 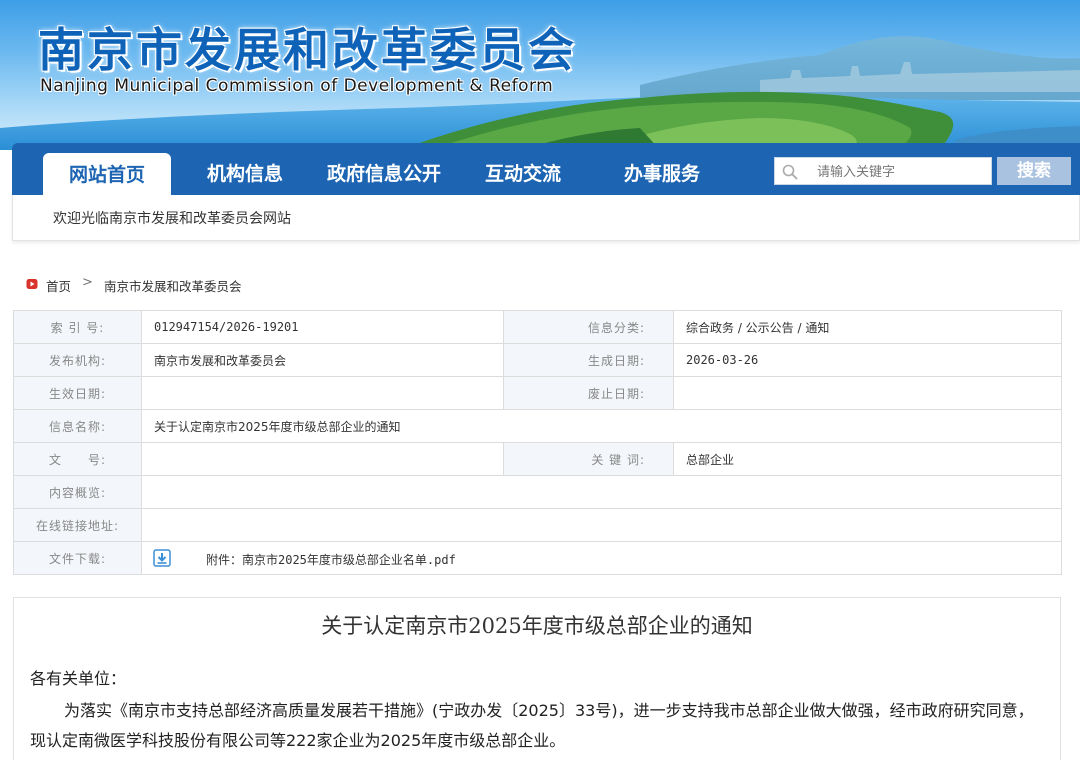 I want to click on site-title: 南京市发展和改革委员会, so click(x=307, y=50).